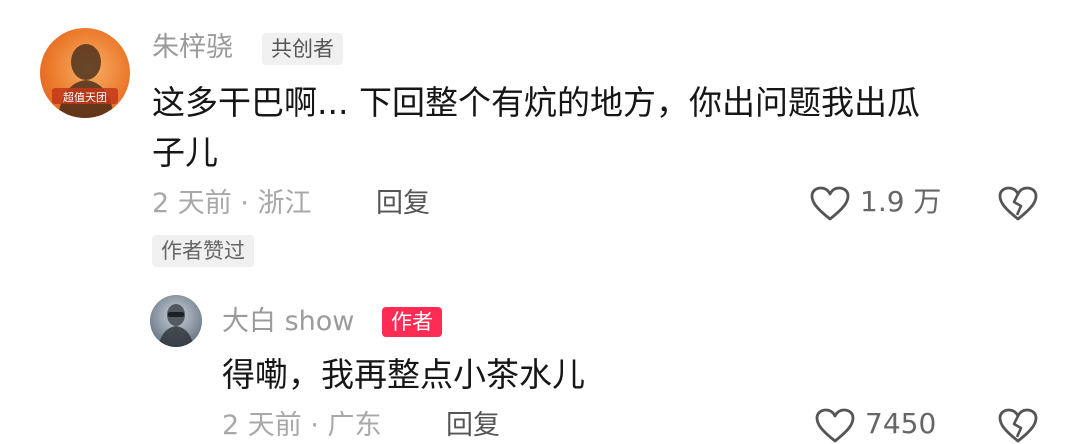  Describe the element at coordinates (85, 73) in the screenshot. I see `commenter-avatar: 超值天团` at that location.